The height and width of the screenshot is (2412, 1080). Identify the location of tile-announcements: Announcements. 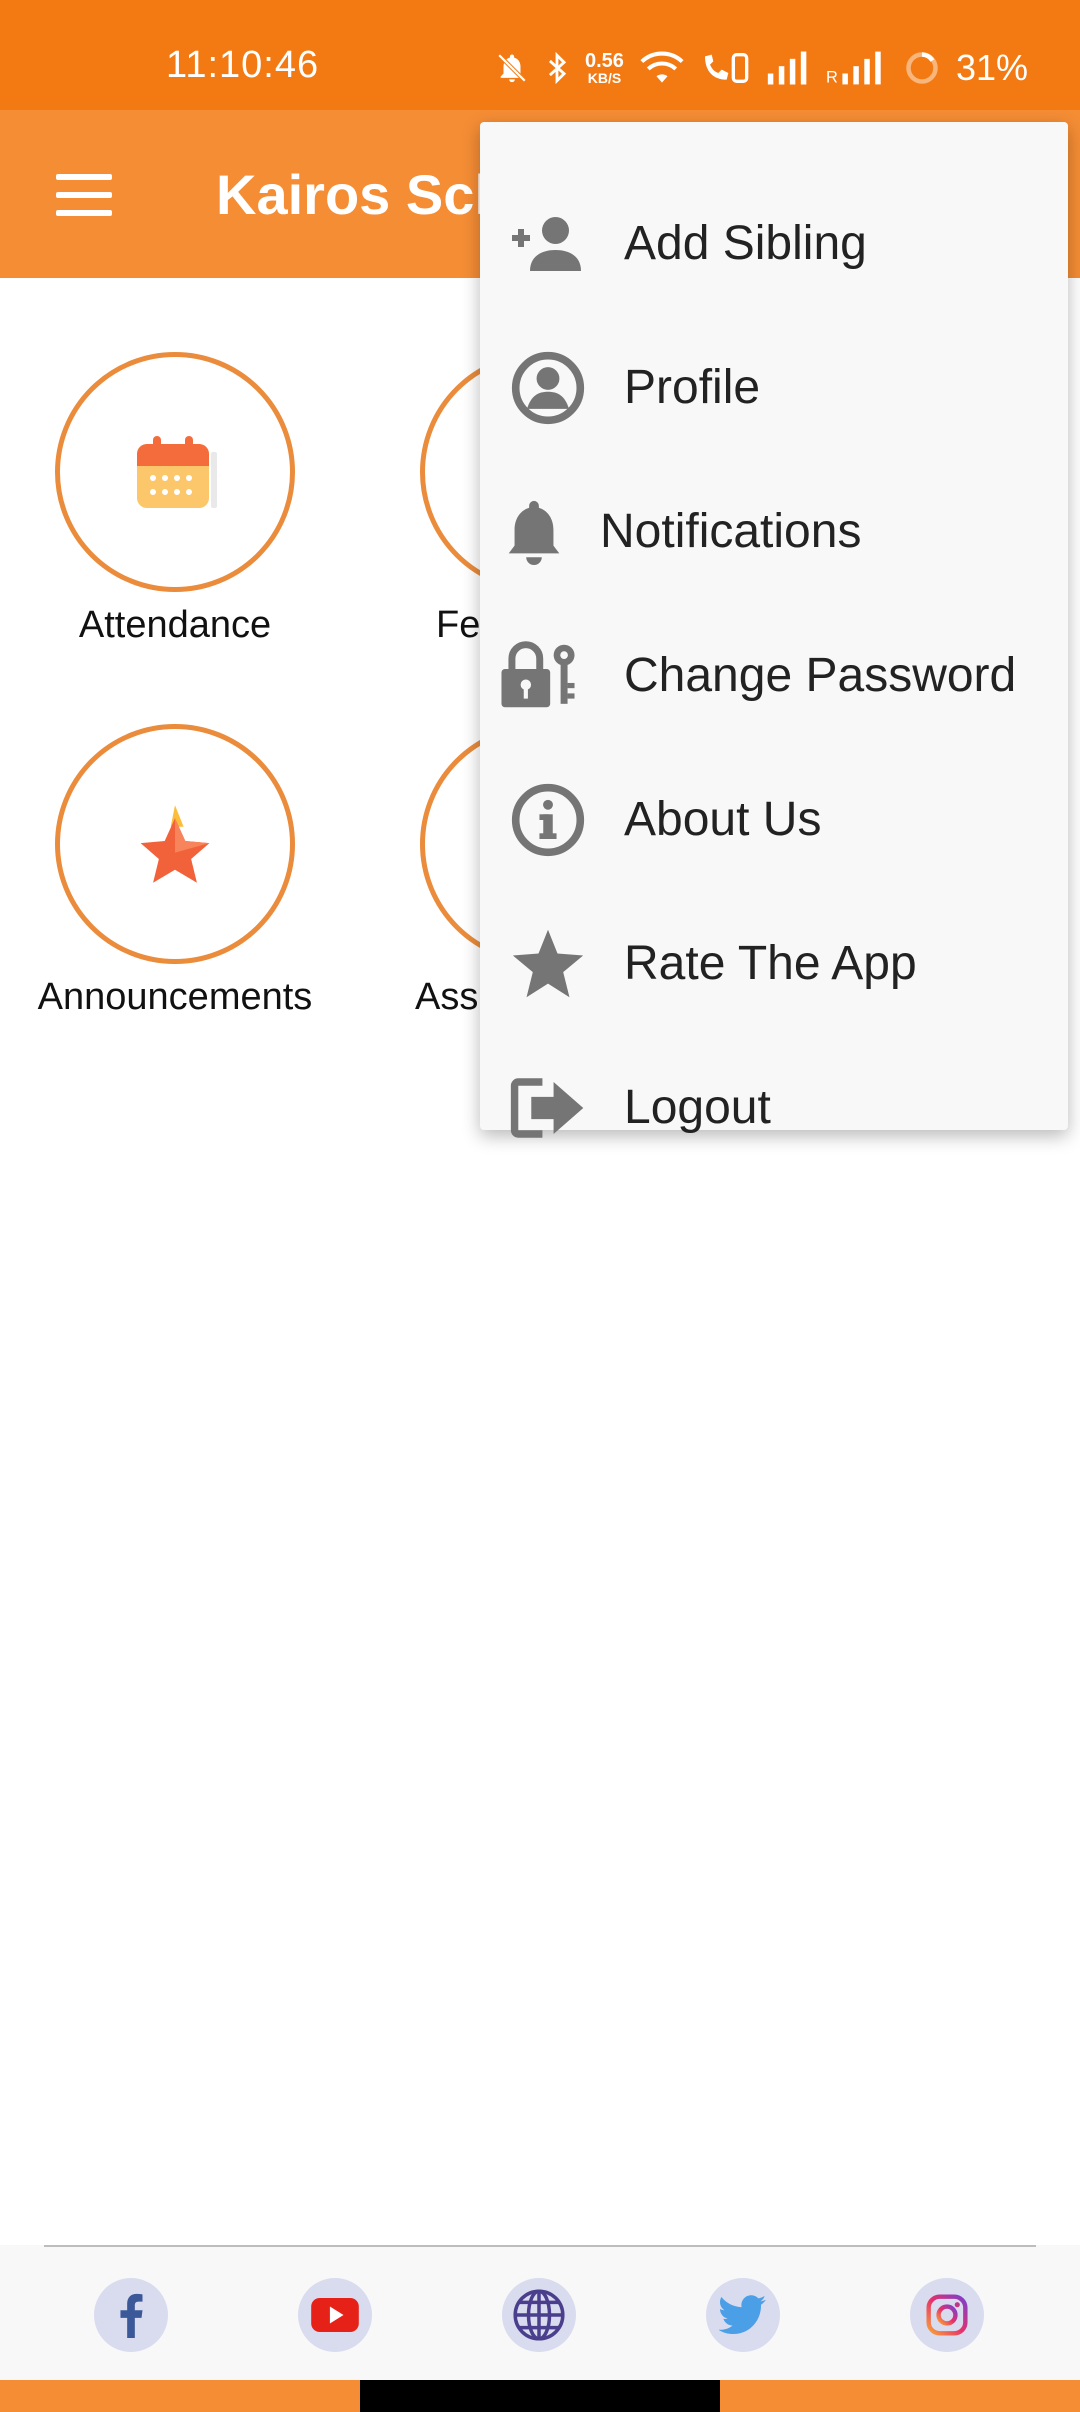
(175, 871).